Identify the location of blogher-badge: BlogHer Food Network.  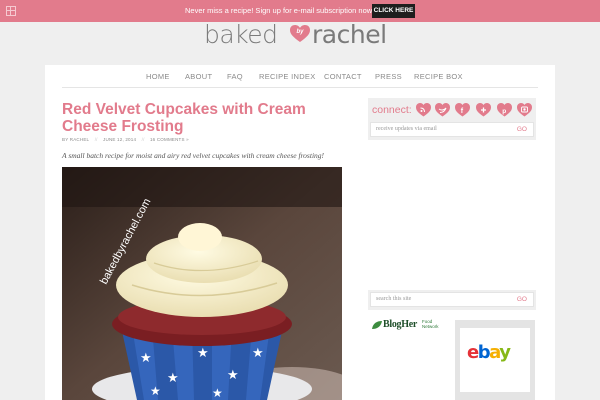
(409, 326).